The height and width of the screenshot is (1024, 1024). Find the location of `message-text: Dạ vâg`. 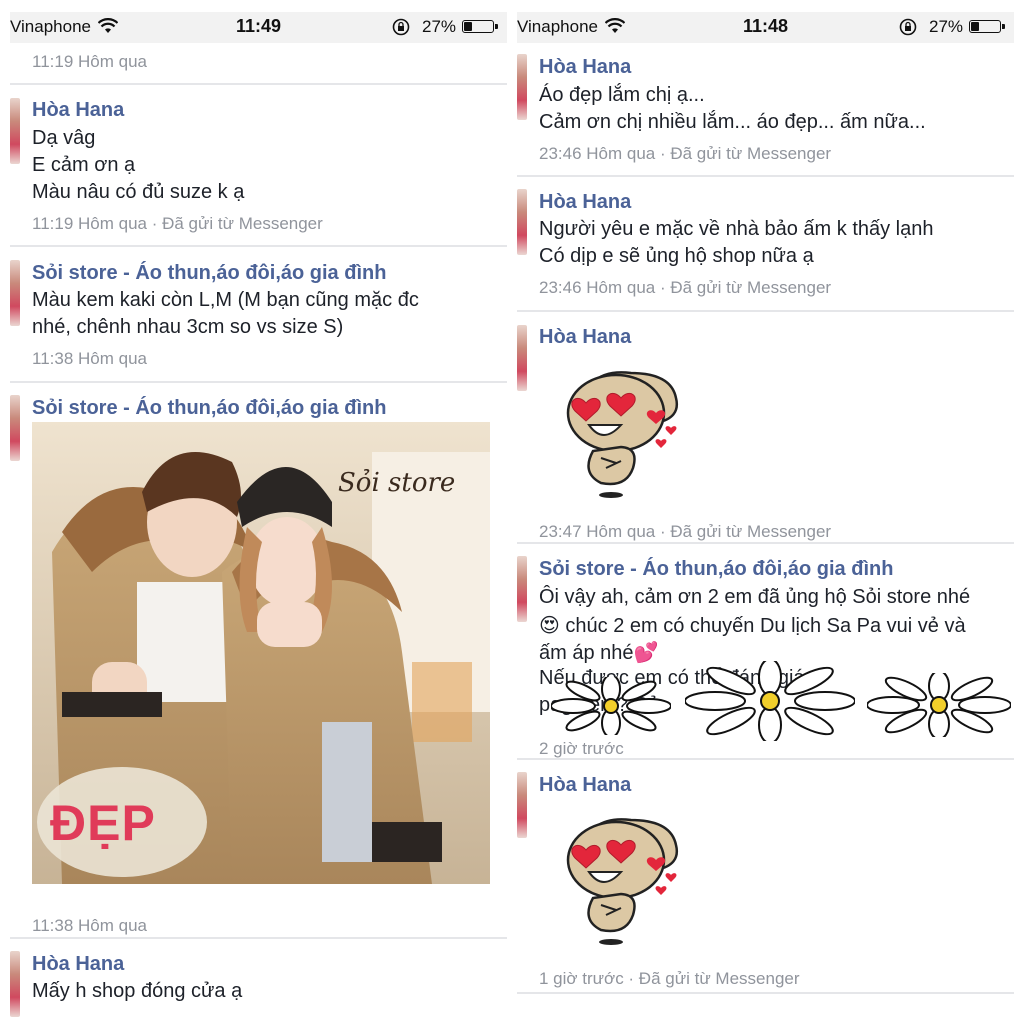

message-text: Dạ vâg is located at coordinates (64, 138).